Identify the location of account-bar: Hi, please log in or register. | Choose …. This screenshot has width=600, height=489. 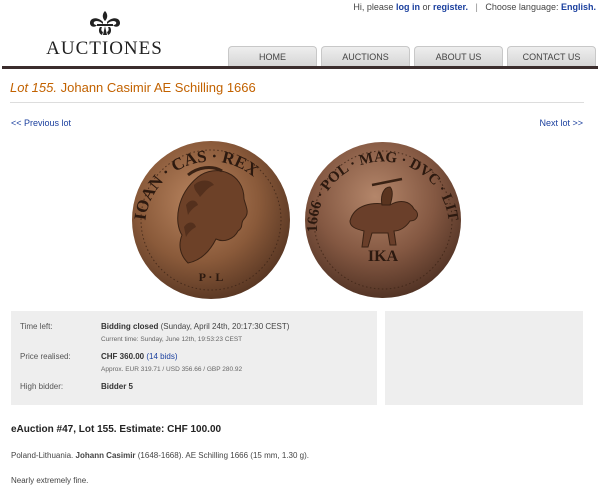
(474, 7).